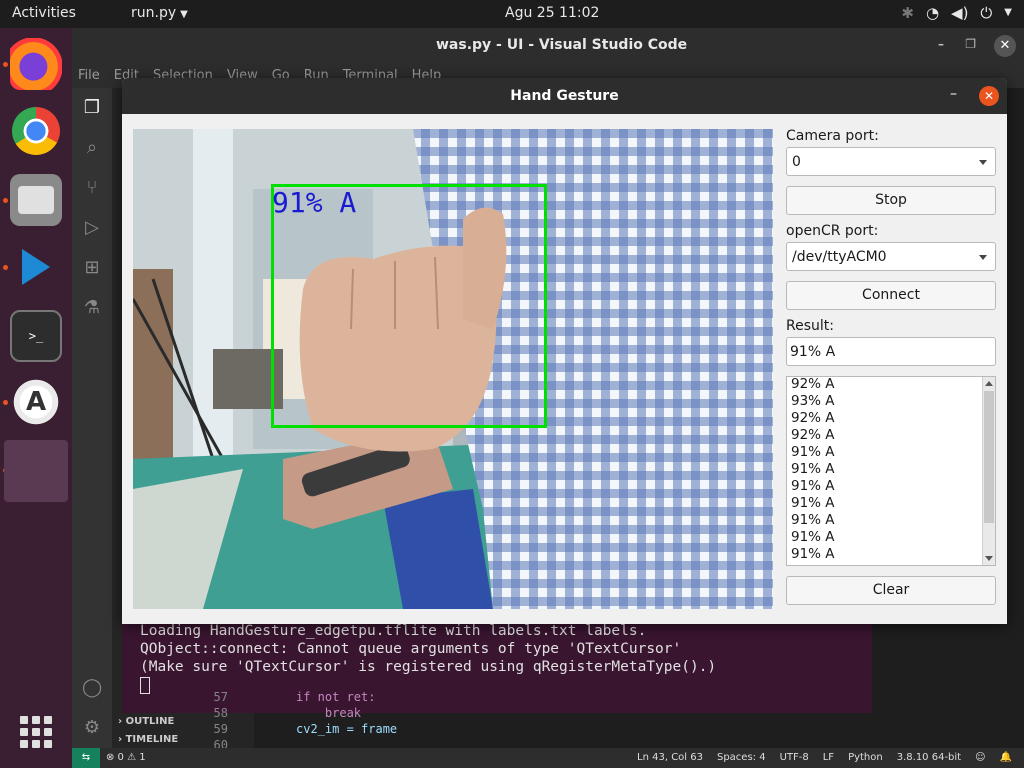  I want to click on source-control-icon: ⑂, so click(92, 188).